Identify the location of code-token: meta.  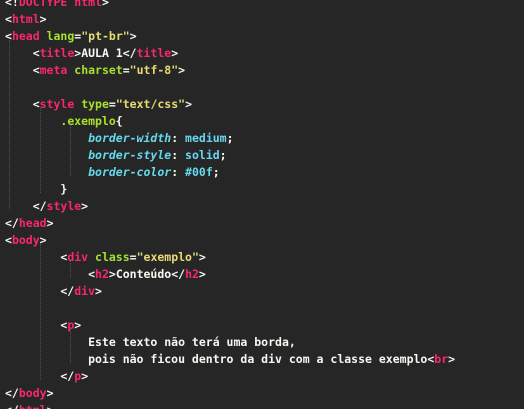
(53, 70).